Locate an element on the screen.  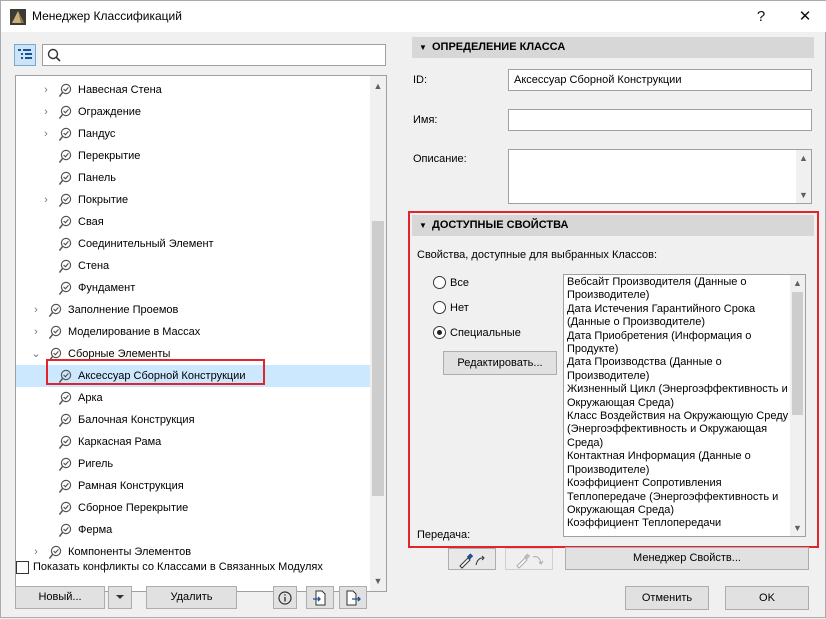
delete-button: Удалить is located at coordinates (191, 597).